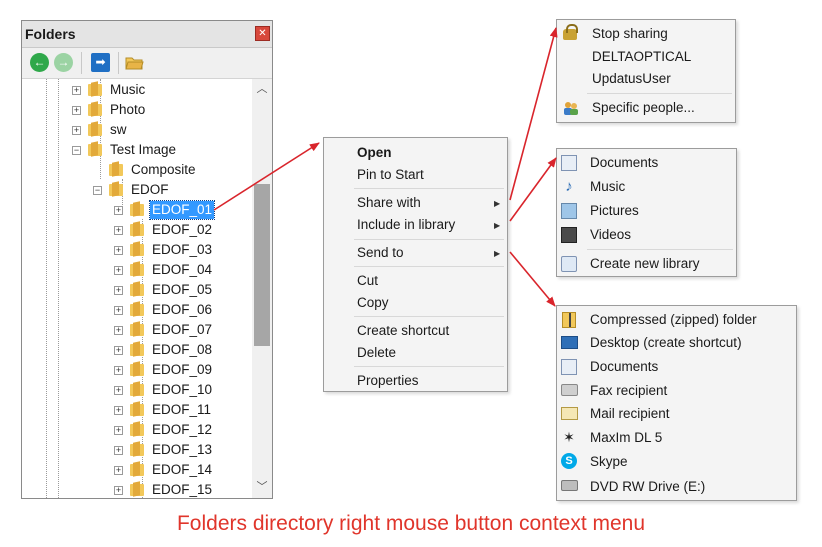  I want to click on back-arrow-icon: ←, so click(39, 62).